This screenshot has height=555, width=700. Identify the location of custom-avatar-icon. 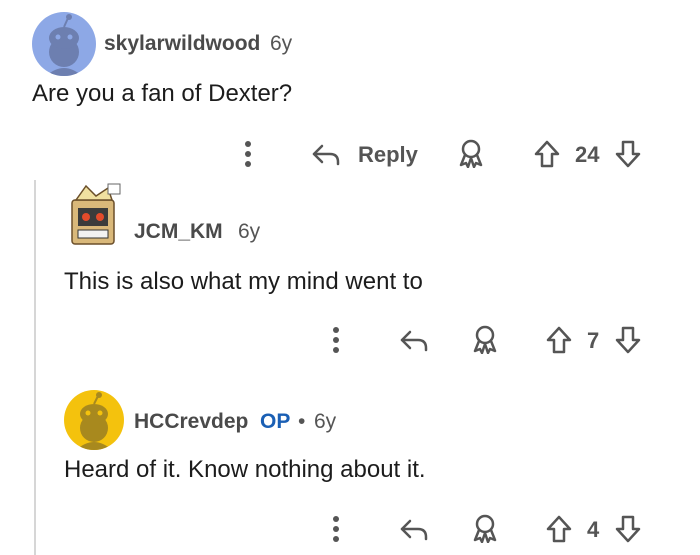
(96, 214).